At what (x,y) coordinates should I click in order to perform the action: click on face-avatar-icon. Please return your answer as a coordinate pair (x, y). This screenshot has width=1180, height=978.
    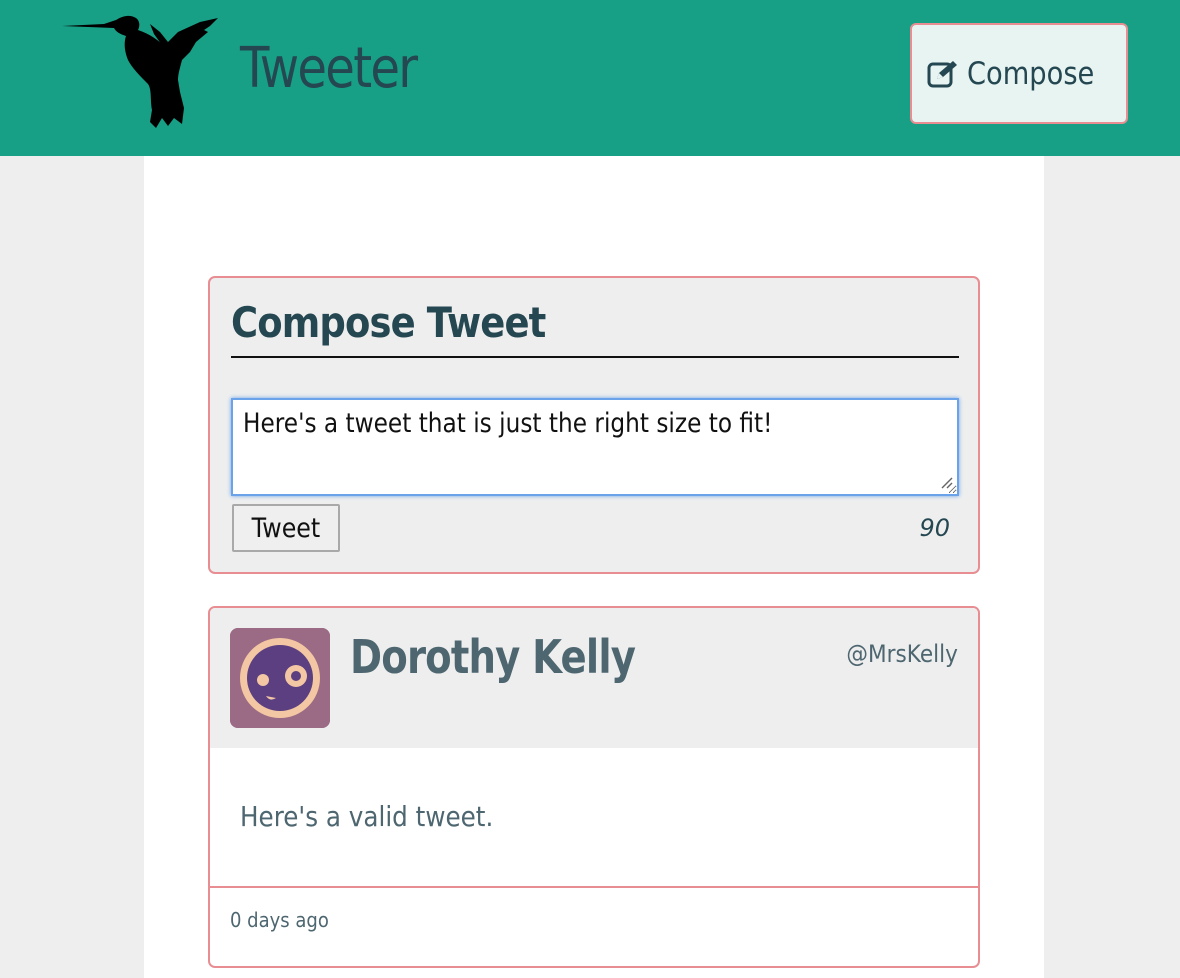
    Looking at the image, I should click on (280, 678).